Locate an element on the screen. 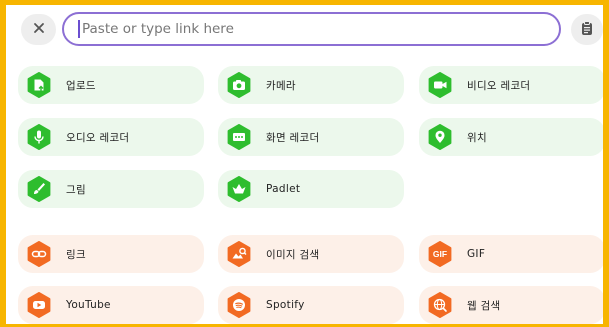 This screenshot has width=609, height=327. top-bar: Paste or type link here is located at coordinates (304, 27).